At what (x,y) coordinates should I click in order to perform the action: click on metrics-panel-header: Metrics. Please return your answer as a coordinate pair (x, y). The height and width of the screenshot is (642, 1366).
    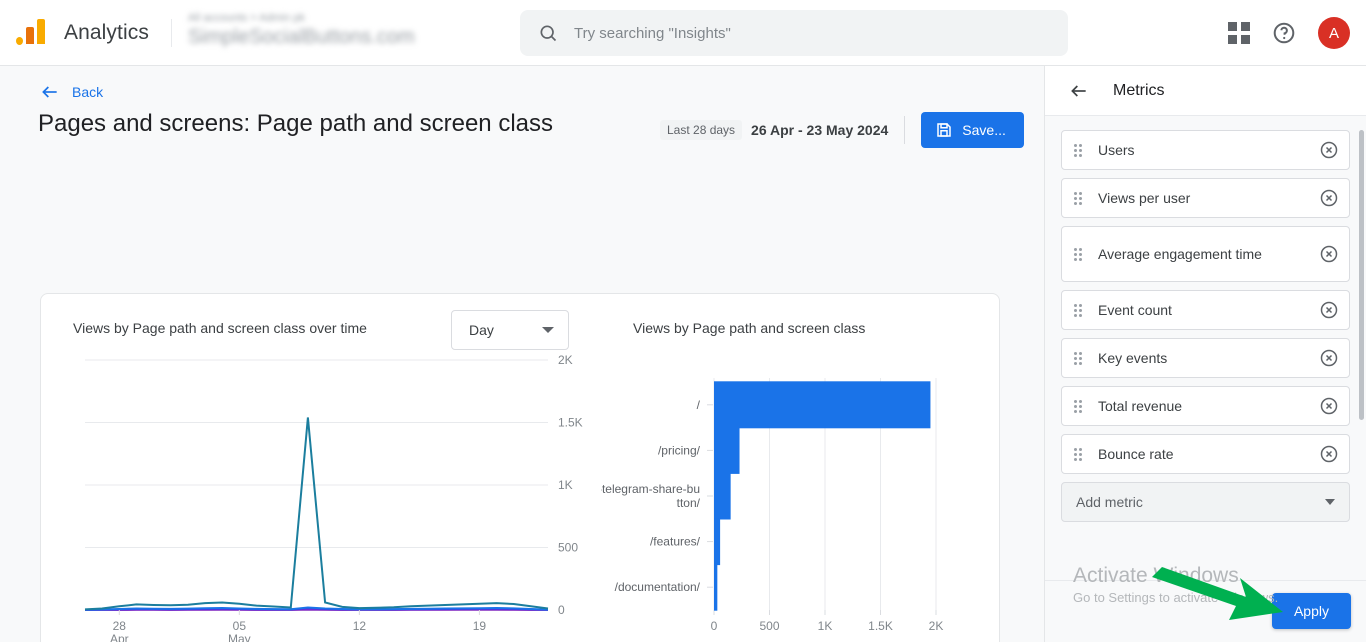
    Looking at the image, I should click on (1205, 91).